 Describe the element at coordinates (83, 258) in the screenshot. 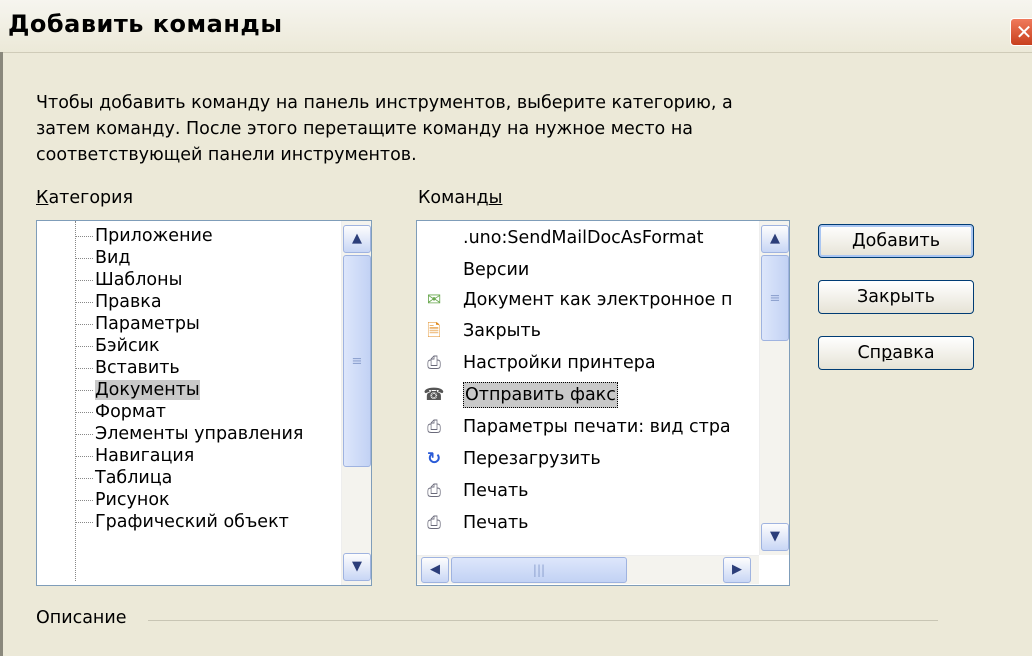

I see `category-item: Вид` at that location.